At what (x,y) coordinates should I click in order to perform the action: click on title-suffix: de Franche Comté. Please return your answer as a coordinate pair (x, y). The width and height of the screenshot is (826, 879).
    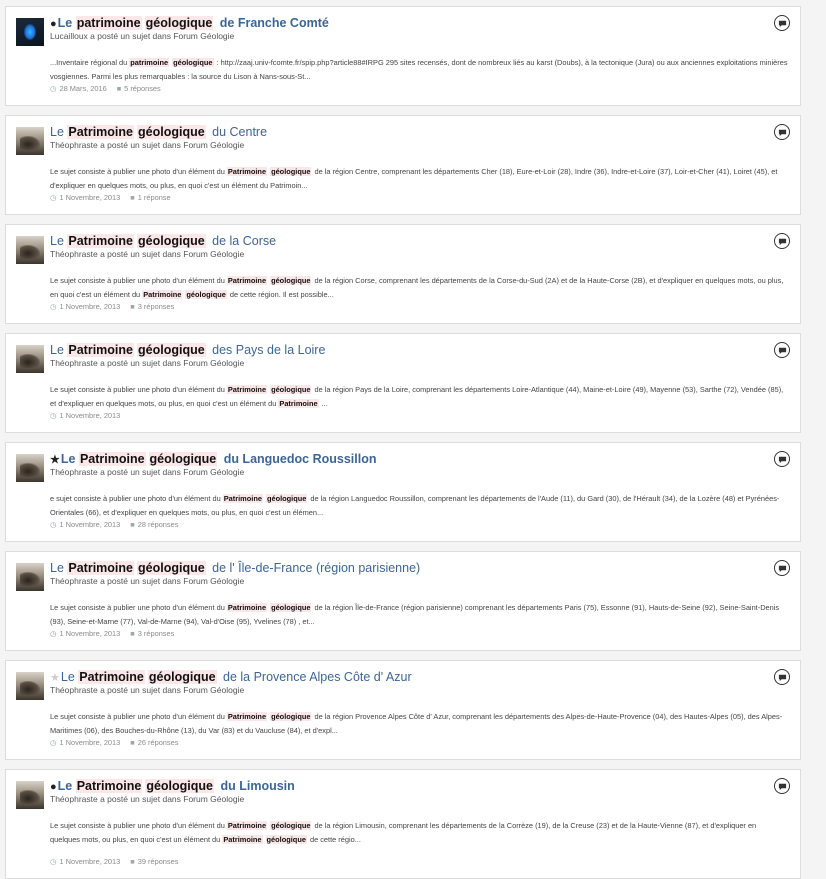
    Looking at the image, I should click on (272, 23).